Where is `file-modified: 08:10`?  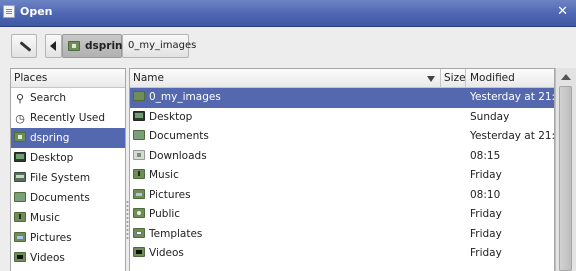
file-modified: 08:10 is located at coordinates (485, 194).